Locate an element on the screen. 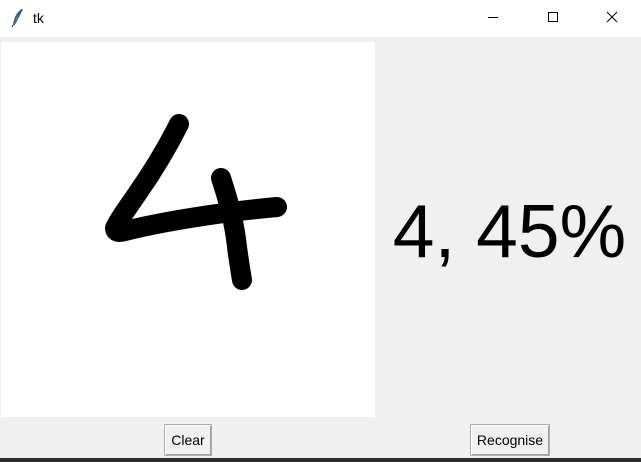  recognise-button: Recognise is located at coordinates (510, 440).